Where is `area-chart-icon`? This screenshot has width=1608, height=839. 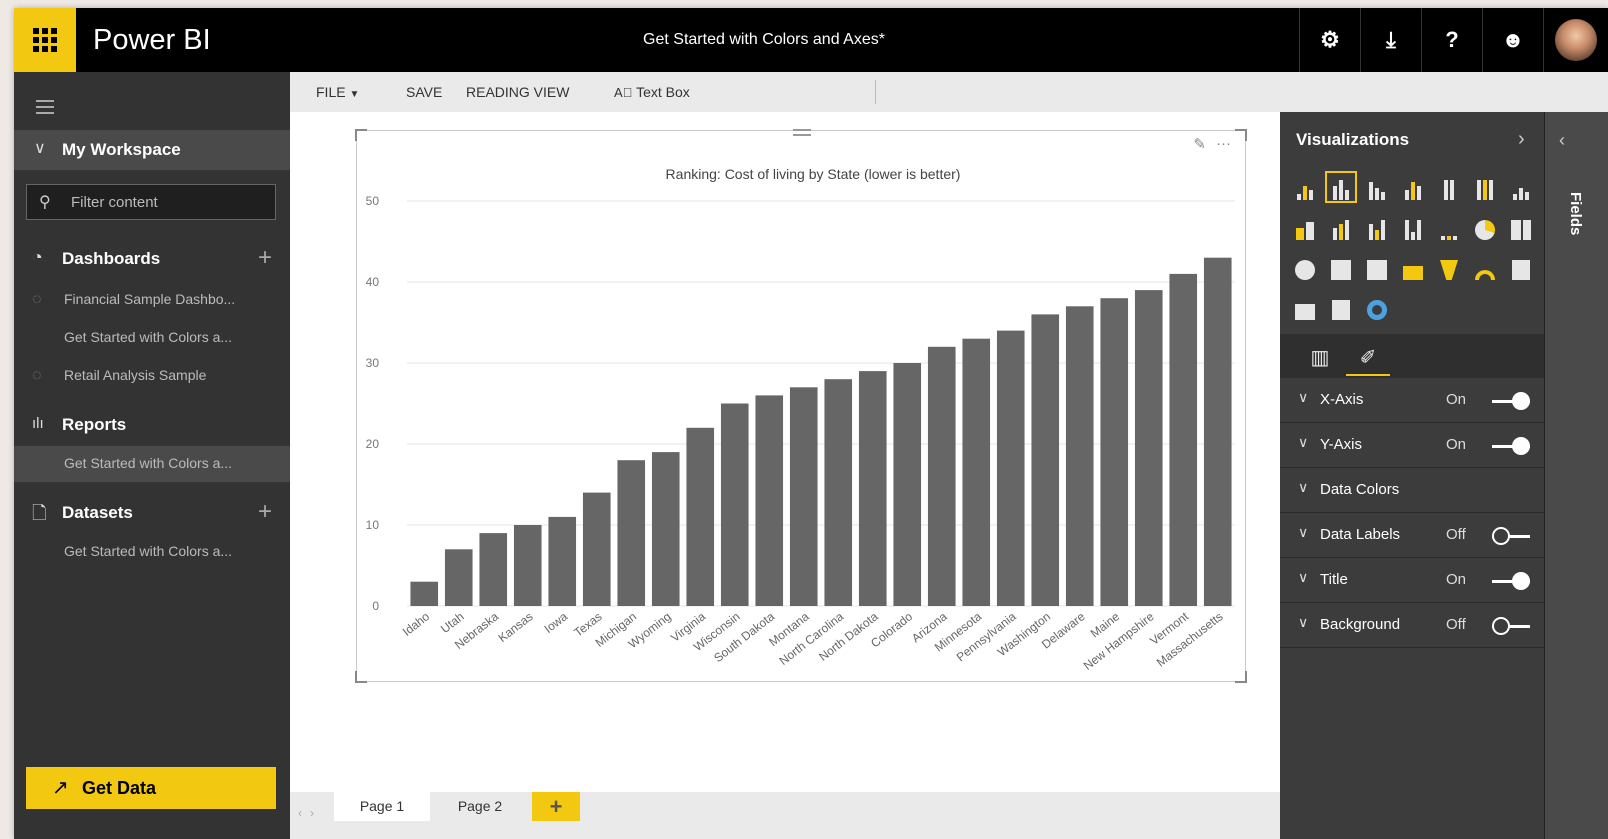 area-chart-icon is located at coordinates (1305, 227).